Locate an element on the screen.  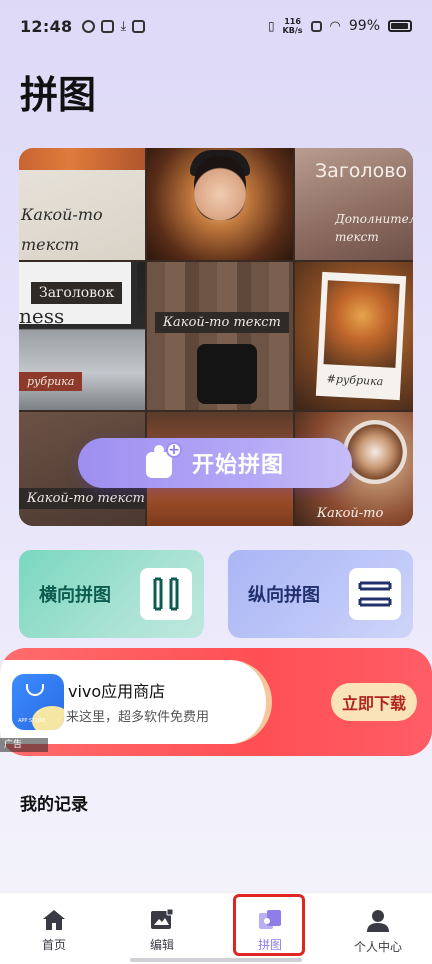
net-speed-value: 116 is located at coordinates (292, 21).